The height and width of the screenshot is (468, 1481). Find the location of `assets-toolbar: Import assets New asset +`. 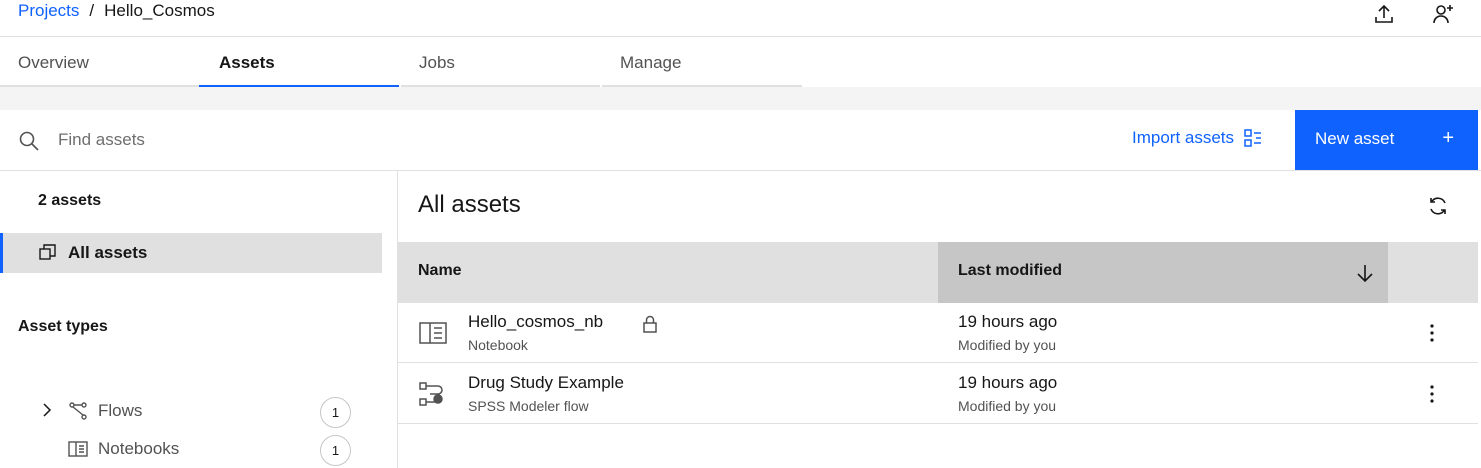

assets-toolbar: Import assets New asset + is located at coordinates (740, 140).